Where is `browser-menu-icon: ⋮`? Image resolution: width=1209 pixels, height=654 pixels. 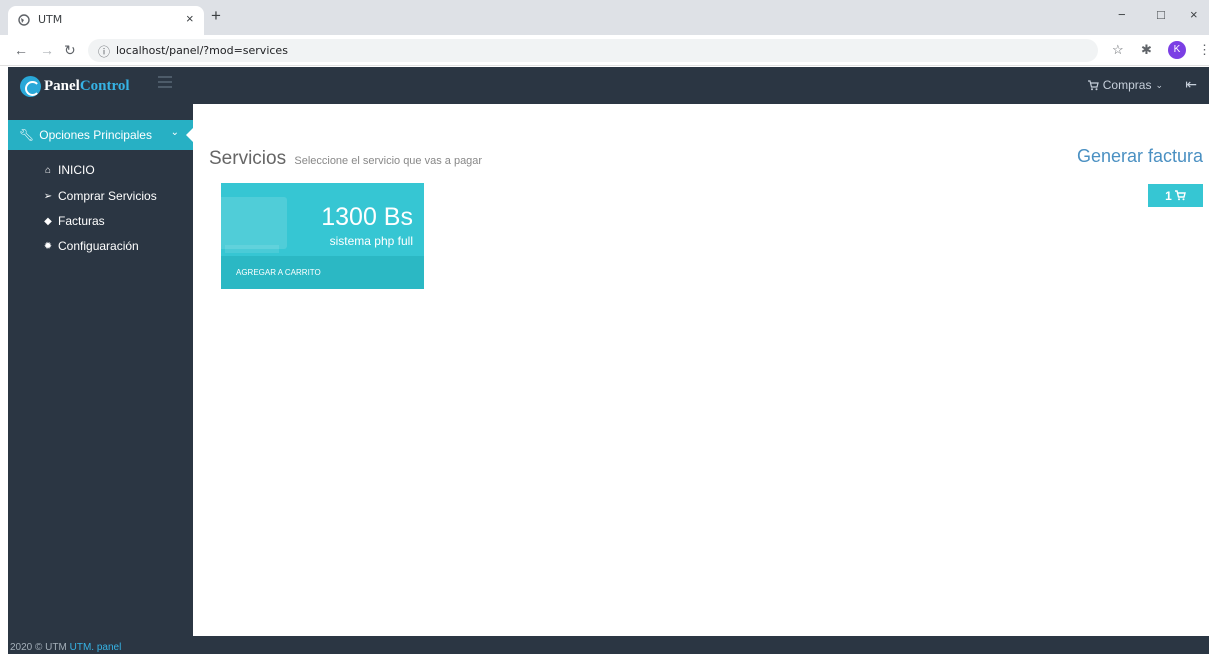 browser-menu-icon: ⋮ is located at coordinates (1203, 50).